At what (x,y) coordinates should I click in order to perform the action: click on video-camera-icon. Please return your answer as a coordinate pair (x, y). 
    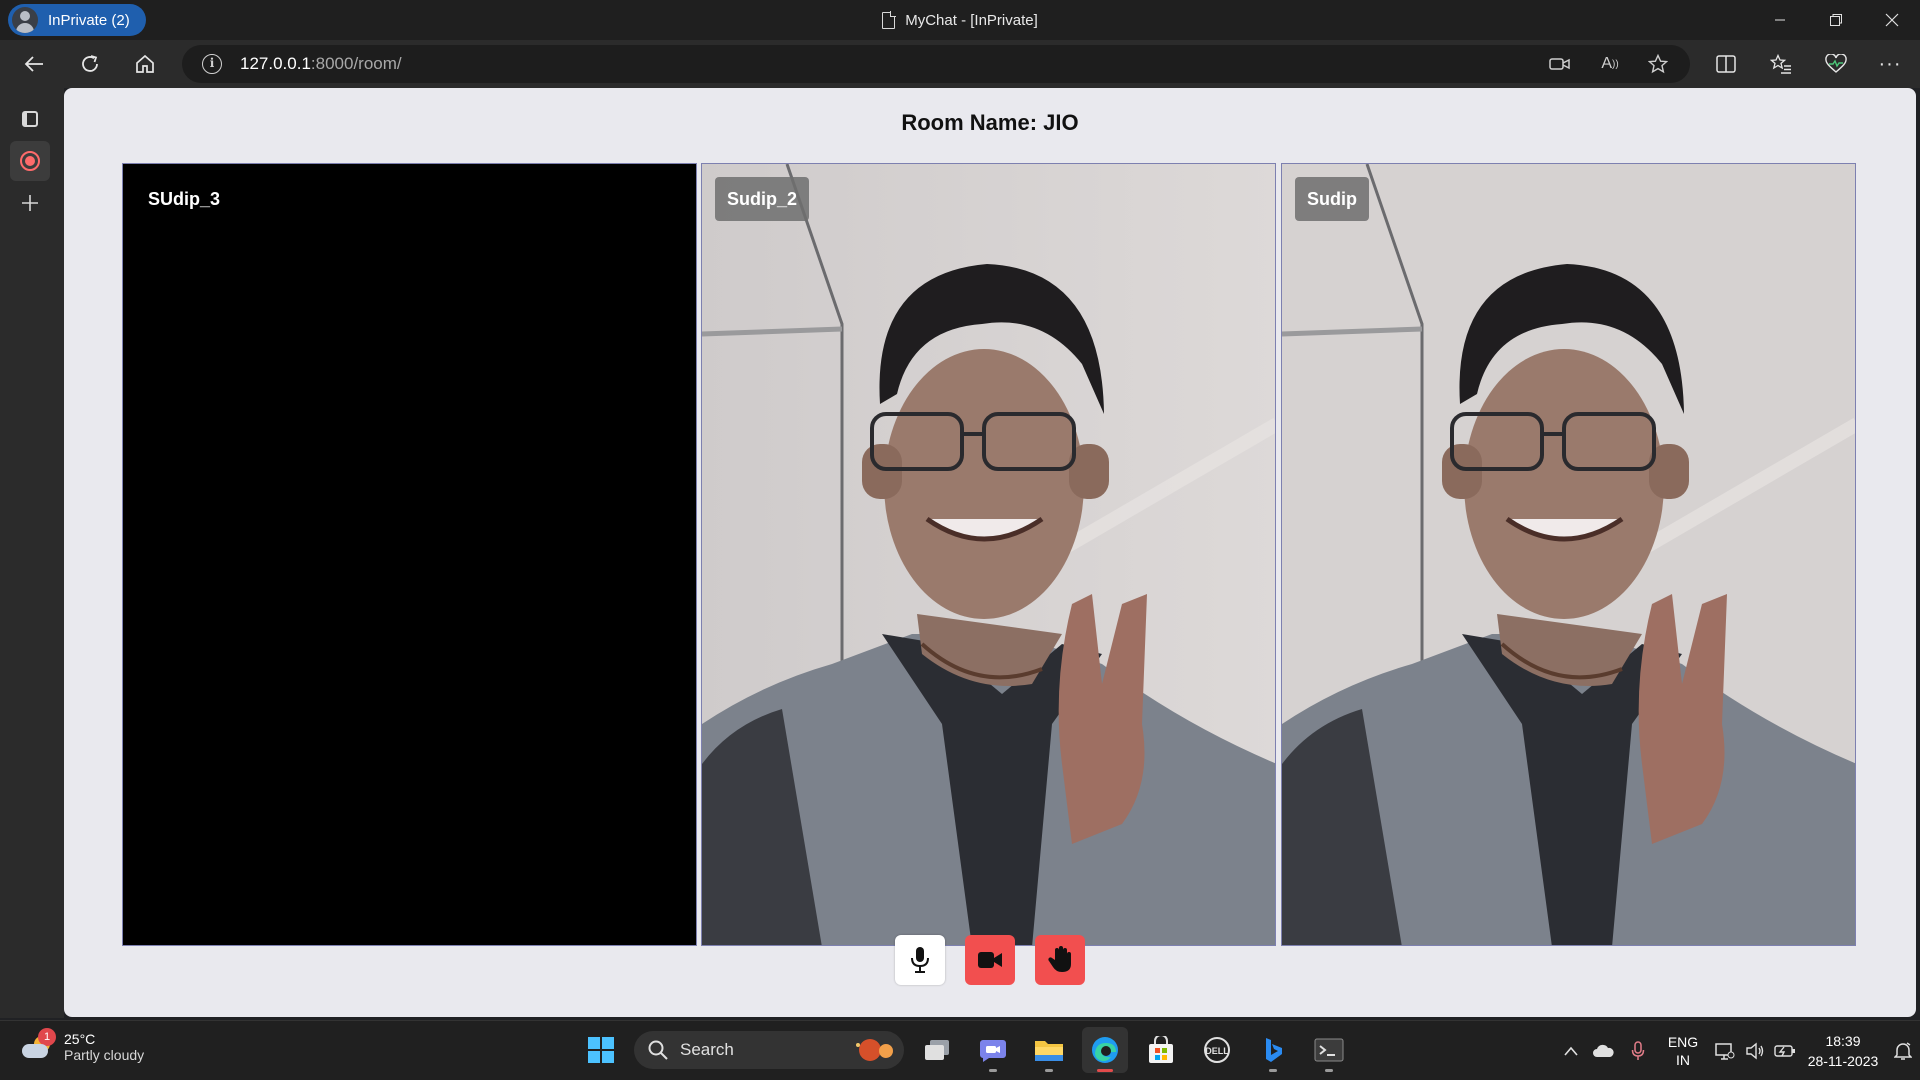
    Looking at the image, I should click on (1560, 64).